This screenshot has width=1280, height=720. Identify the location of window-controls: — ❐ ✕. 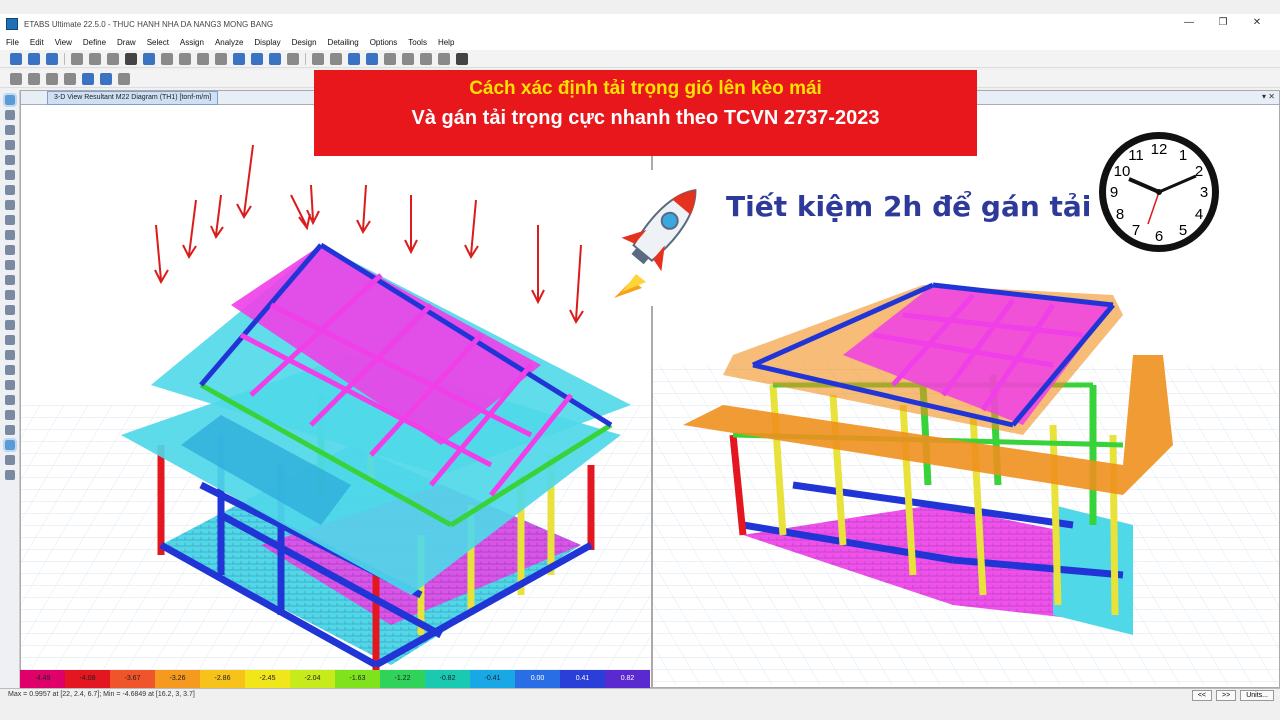
(1223, 24).